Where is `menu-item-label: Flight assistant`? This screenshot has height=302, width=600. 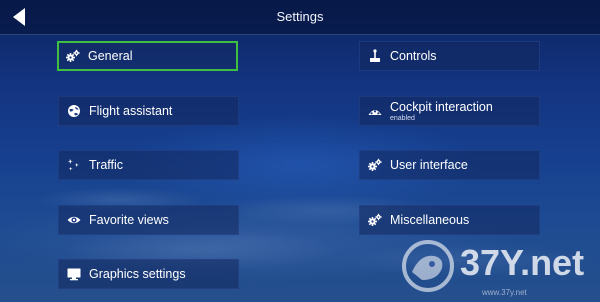 menu-item-label: Flight assistant is located at coordinates (131, 111).